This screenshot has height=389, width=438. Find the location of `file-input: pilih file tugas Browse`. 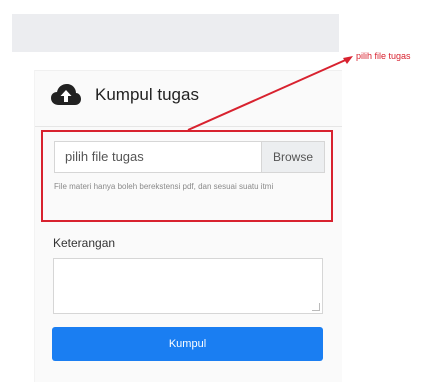

file-input: pilih file tugas Browse is located at coordinates (189, 157).